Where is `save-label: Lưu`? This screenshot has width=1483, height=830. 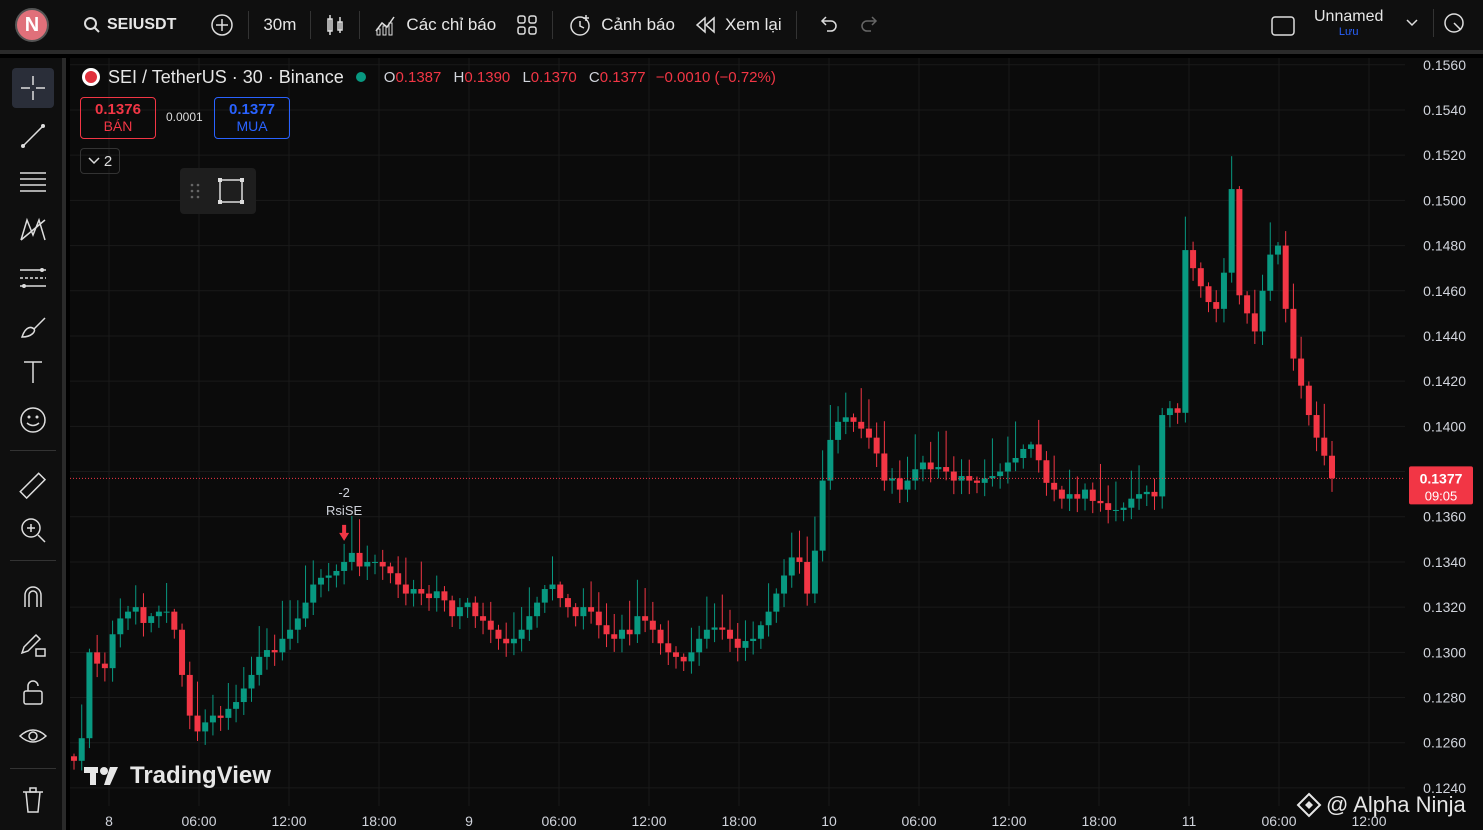 save-label: Lưu is located at coordinates (1348, 32).